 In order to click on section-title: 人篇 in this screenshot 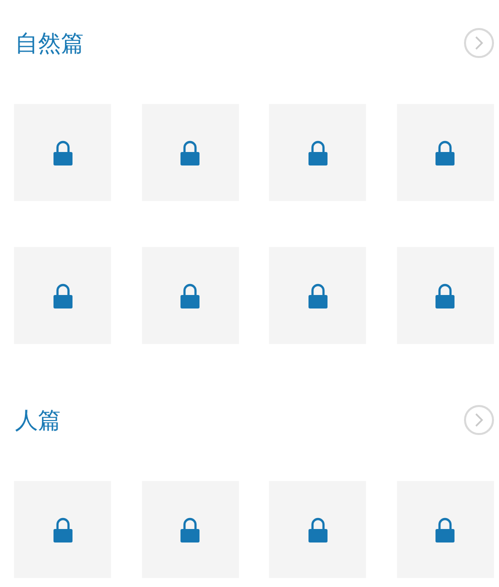, I will do `click(37, 421)`.